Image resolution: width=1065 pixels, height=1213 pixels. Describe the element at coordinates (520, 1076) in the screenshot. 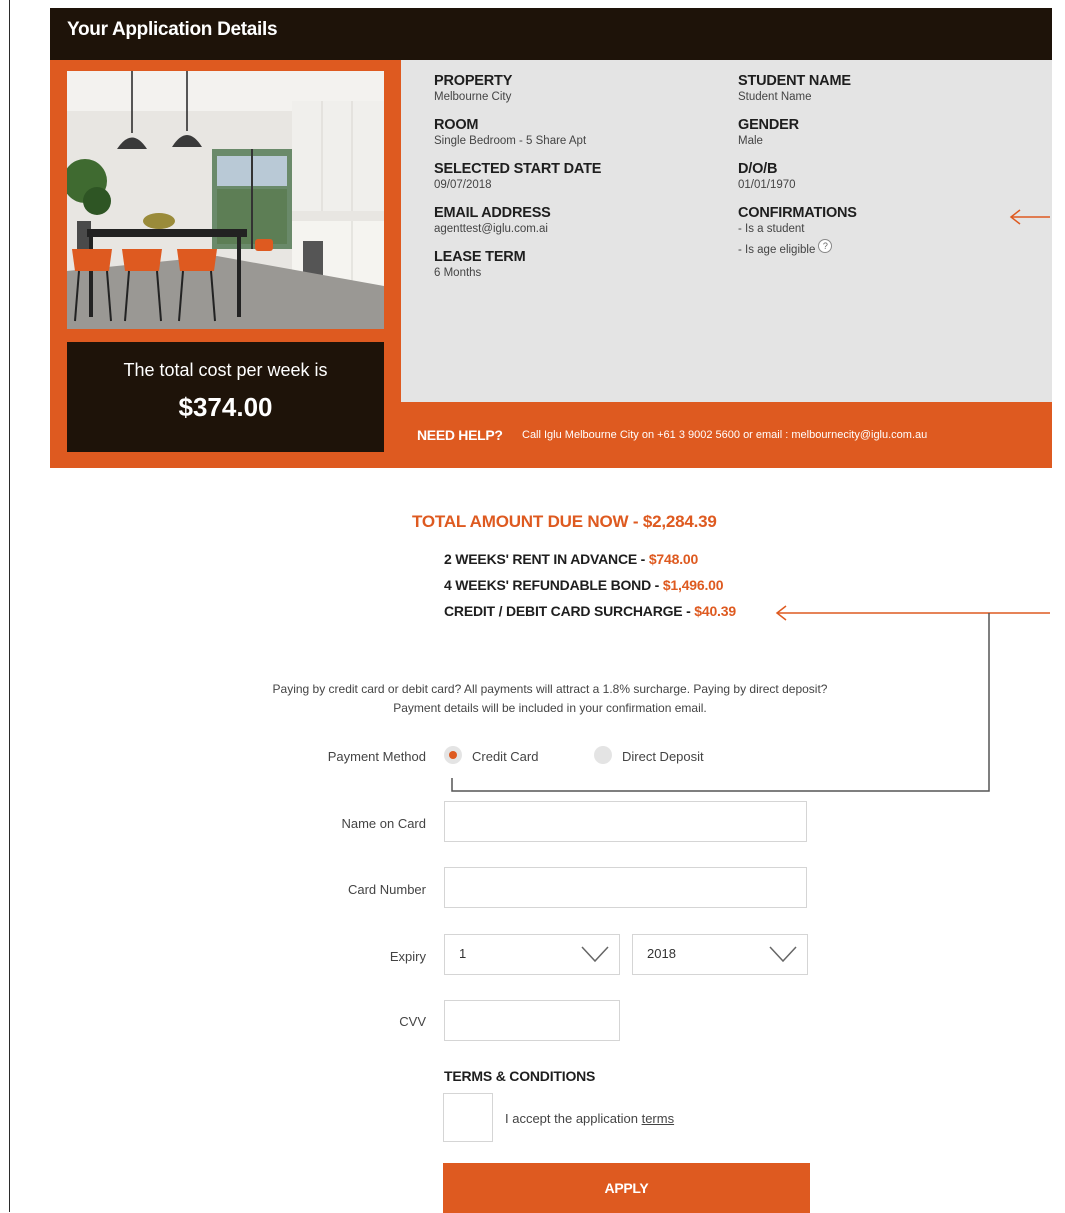

I see `terms-title: TERMS & CONDITIONS` at that location.